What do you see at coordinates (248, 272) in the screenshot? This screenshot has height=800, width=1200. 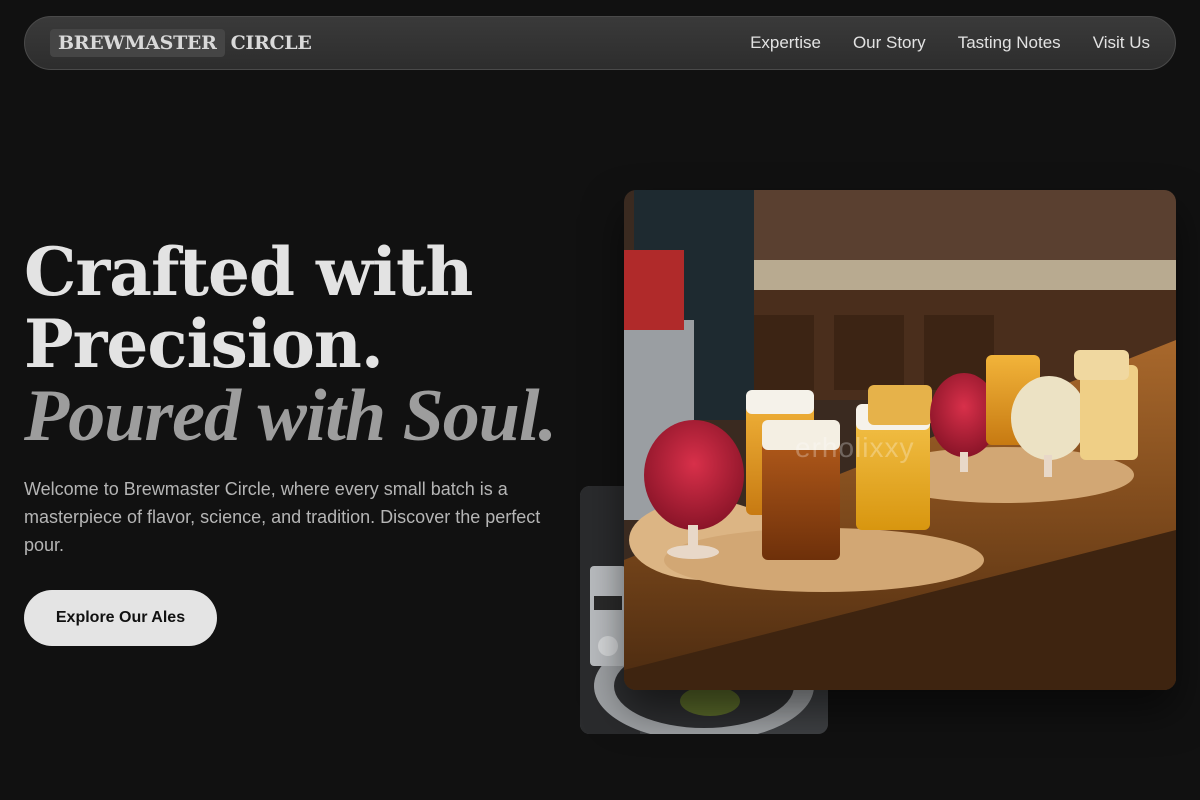 I see `hero-title-line-1: Crafted with` at bounding box center [248, 272].